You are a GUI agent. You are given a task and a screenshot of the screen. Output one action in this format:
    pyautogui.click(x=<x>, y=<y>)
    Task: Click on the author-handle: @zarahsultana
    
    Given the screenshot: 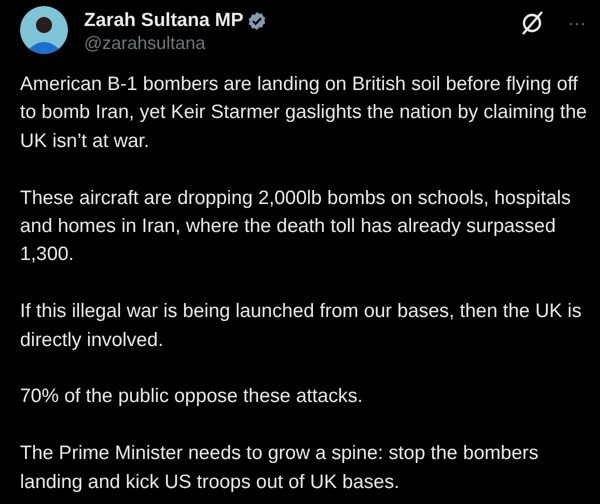 What is the action you would take?
    pyautogui.click(x=294, y=43)
    